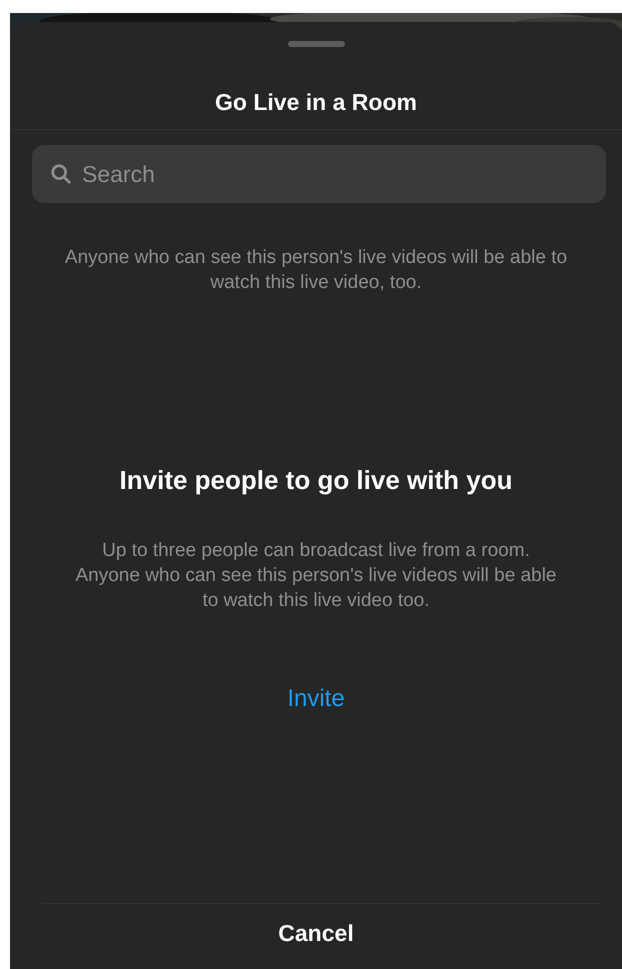 Image resolution: width=622 pixels, height=969 pixels. What do you see at coordinates (319, 174) in the screenshot?
I see `search-field: Search` at bounding box center [319, 174].